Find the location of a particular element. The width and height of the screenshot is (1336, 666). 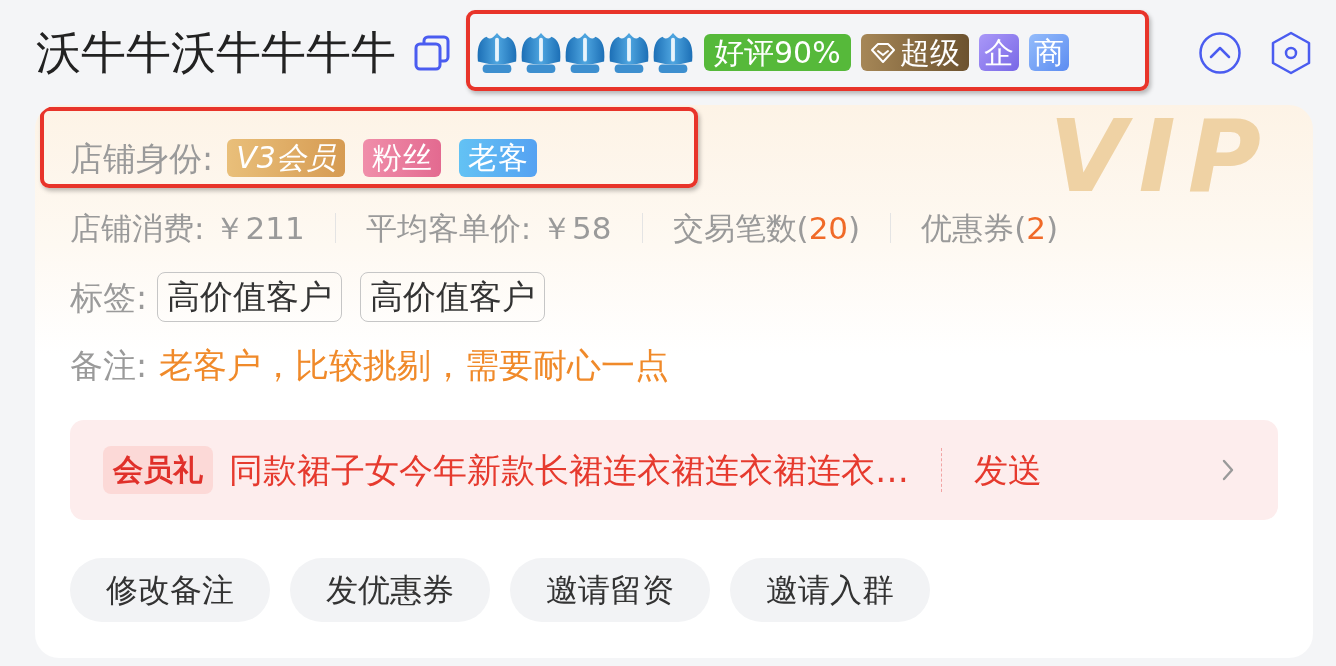

store-stat: 交易笔数(20) is located at coordinates (766, 228).